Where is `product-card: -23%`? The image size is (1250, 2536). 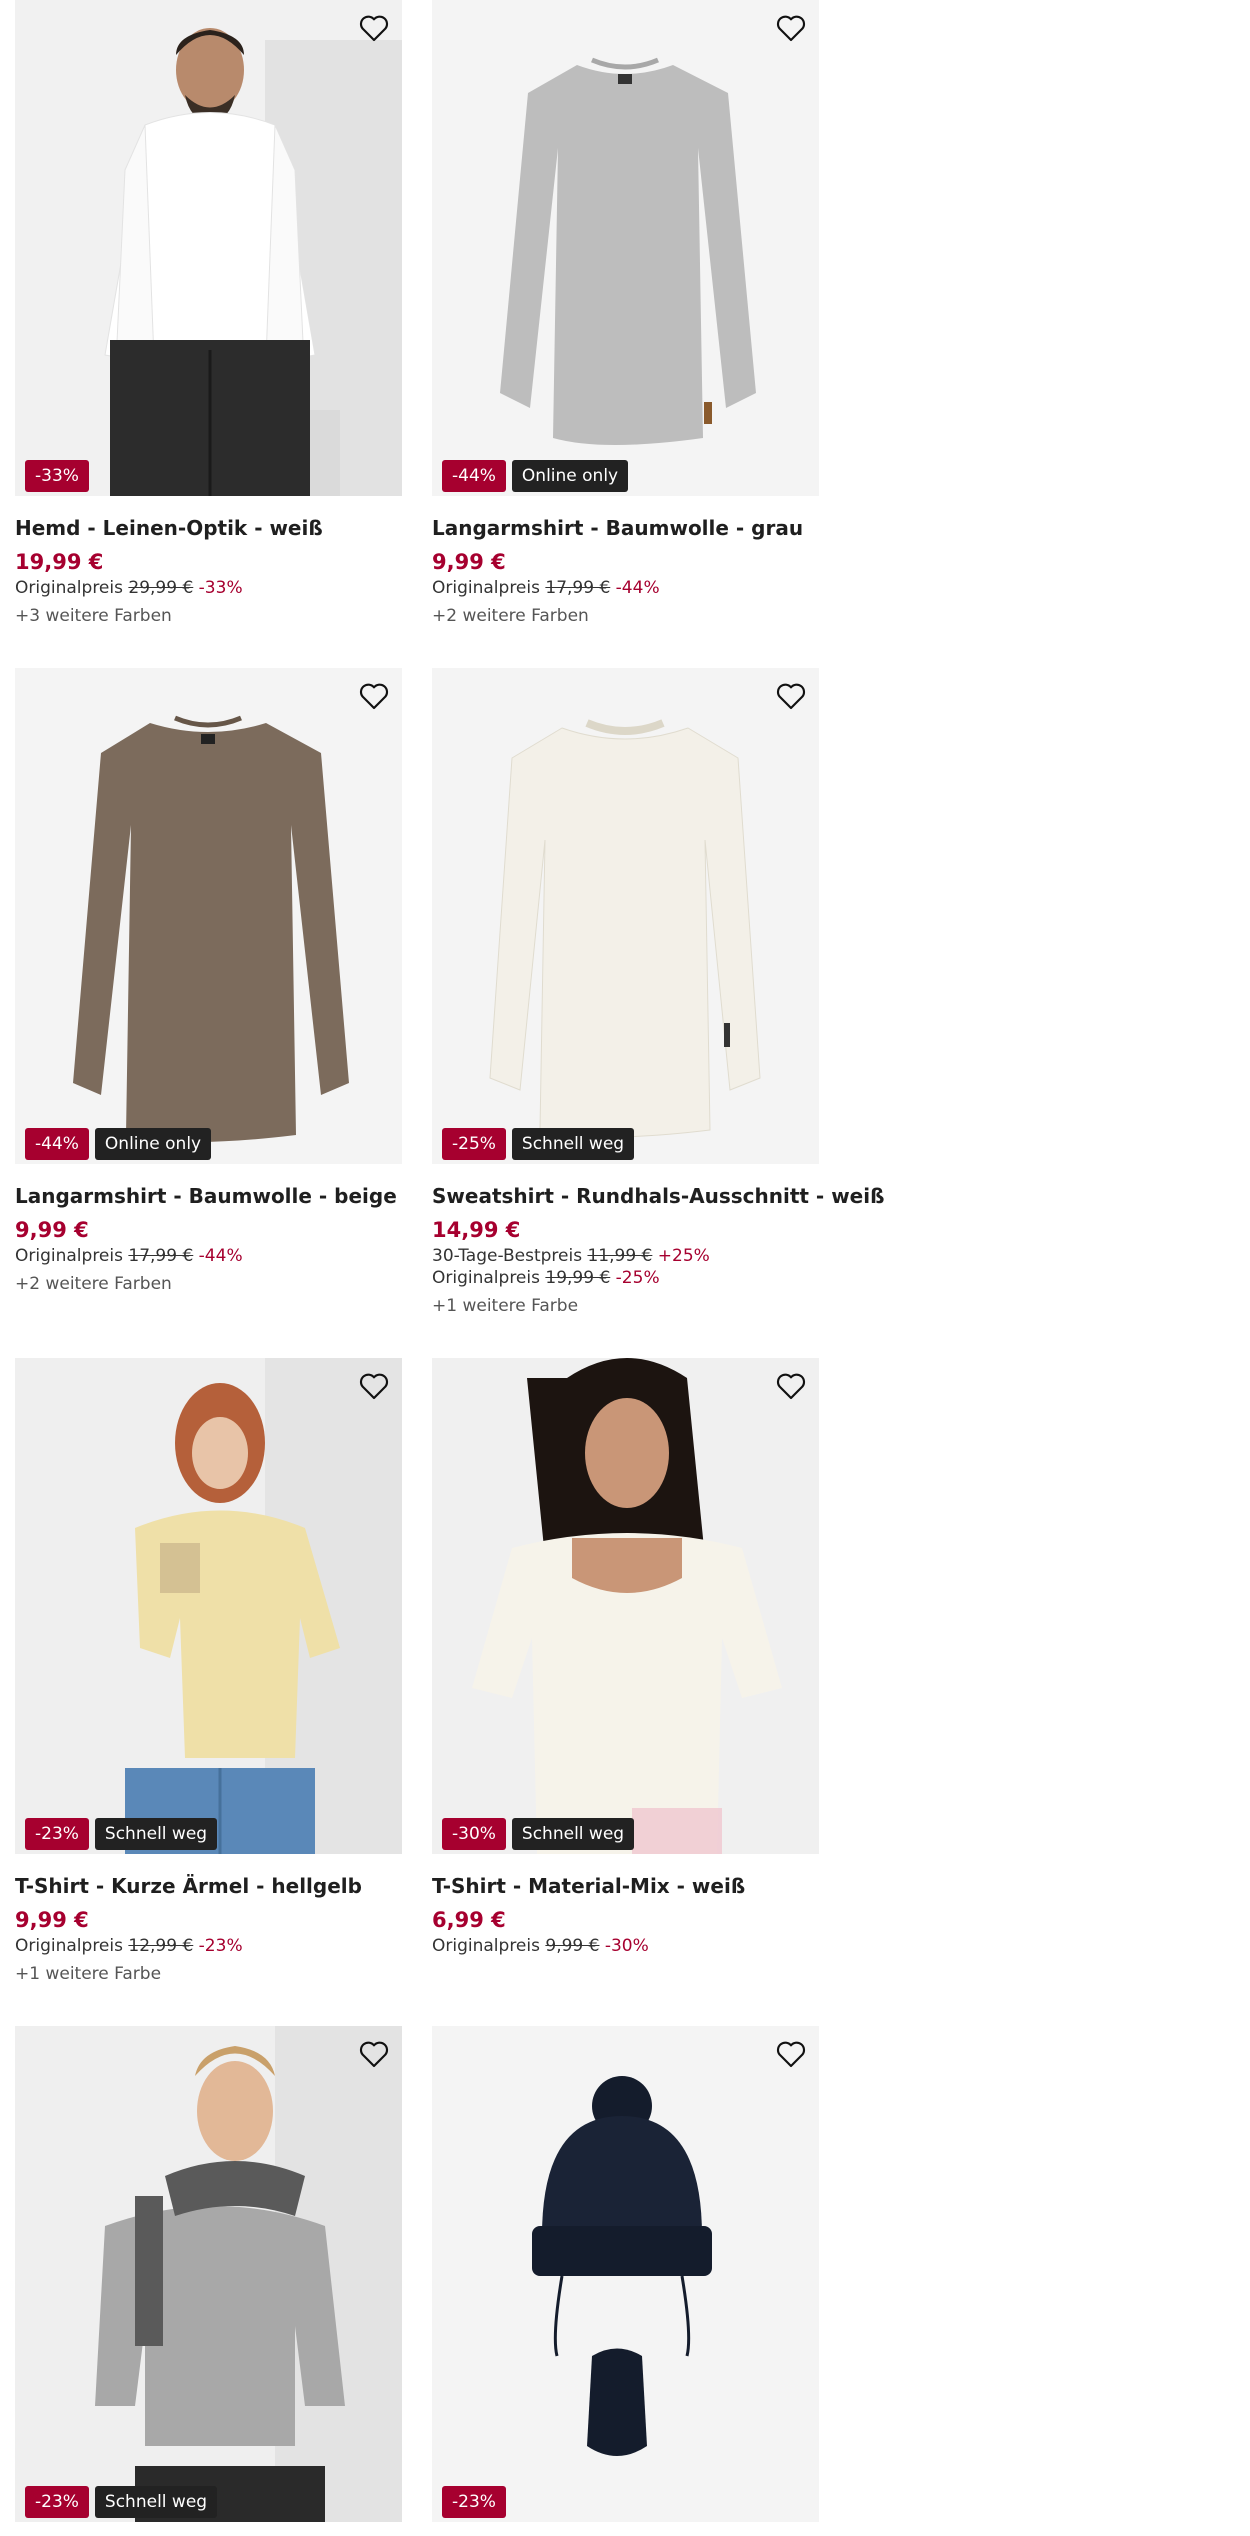 product-card: -23% is located at coordinates (625, 2274).